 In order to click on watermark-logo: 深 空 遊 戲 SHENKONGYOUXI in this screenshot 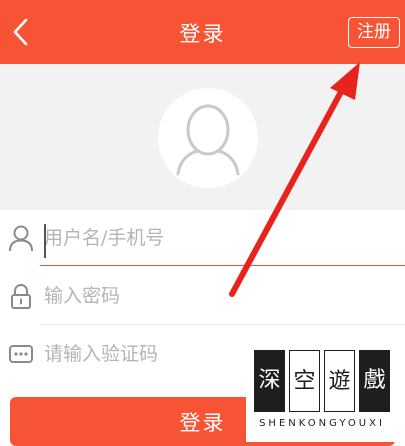, I will do `click(322, 392)`.